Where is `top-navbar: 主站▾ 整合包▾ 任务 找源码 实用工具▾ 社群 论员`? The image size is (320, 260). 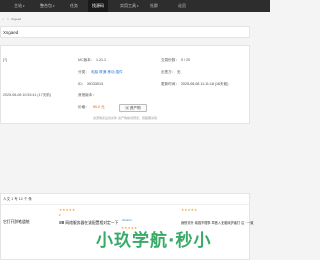 top-navbar: 主站▾ 整合包▾ 任务 找源码 实用工具▾ 社群 论员 is located at coordinates (135, 6).